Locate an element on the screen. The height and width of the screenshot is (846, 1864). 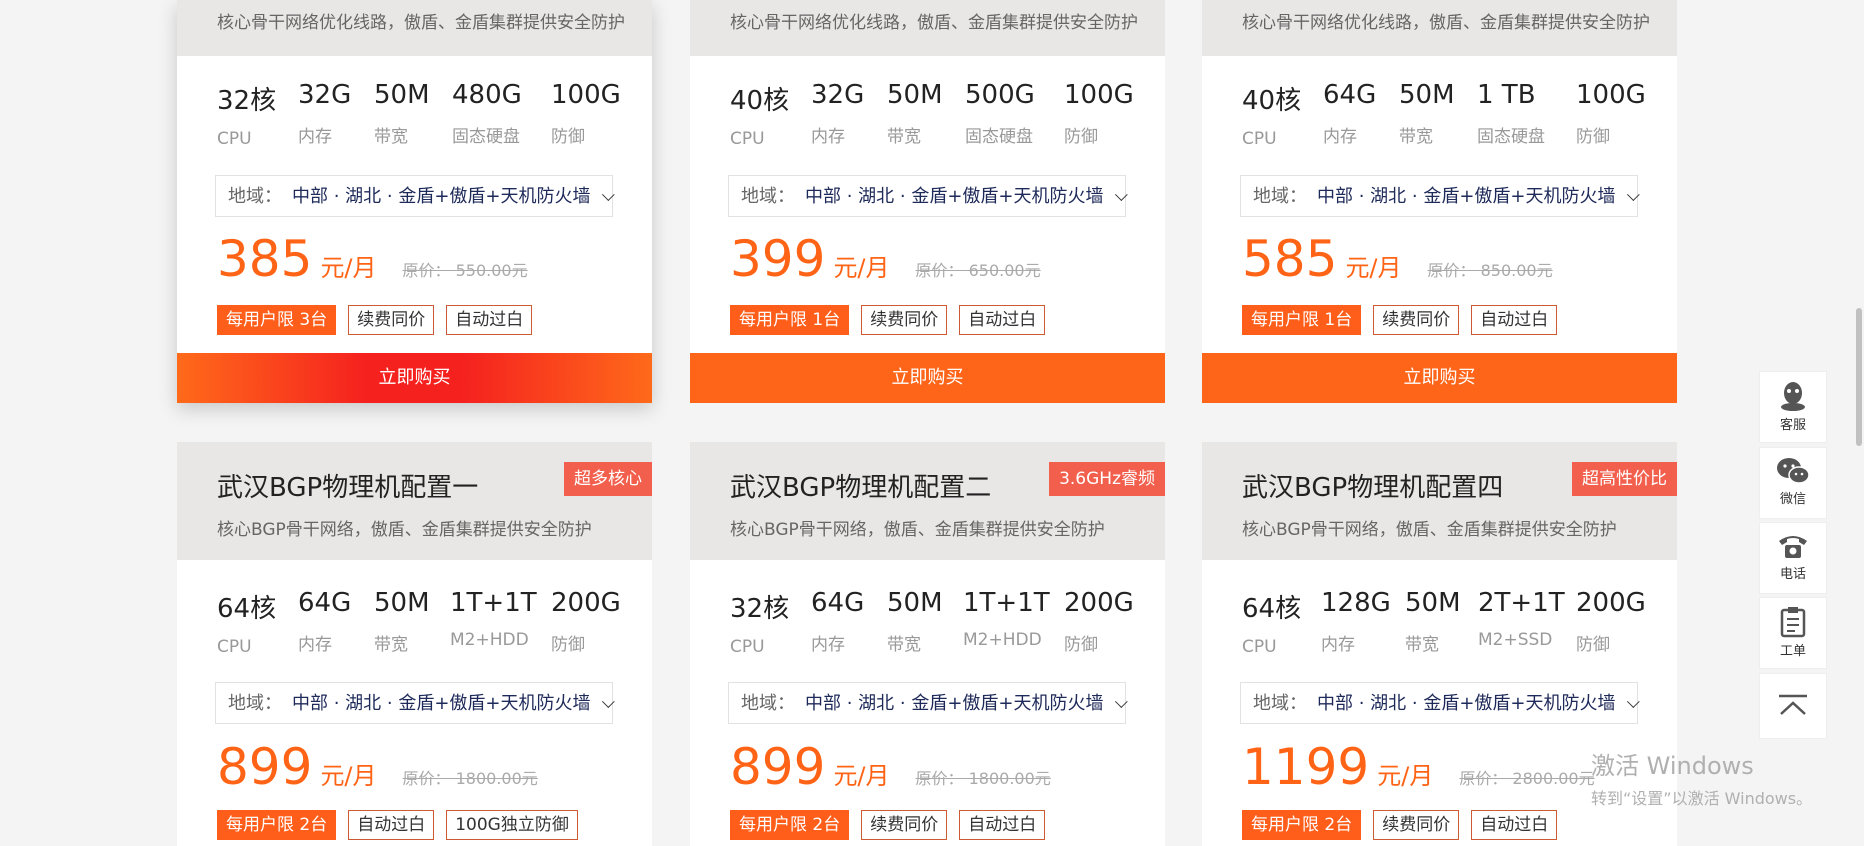
spec-value: 128G is located at coordinates (1356, 603).